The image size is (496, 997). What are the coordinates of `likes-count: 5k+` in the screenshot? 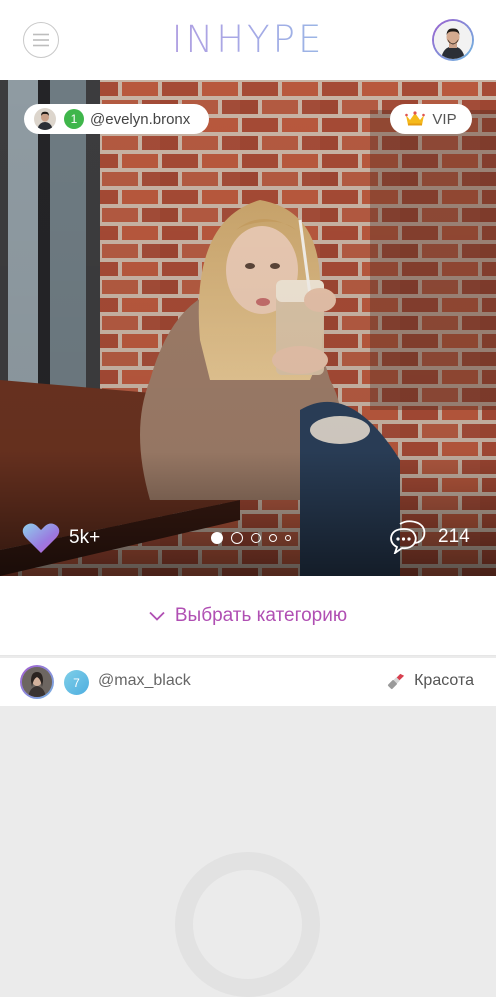 It's located at (85, 537).